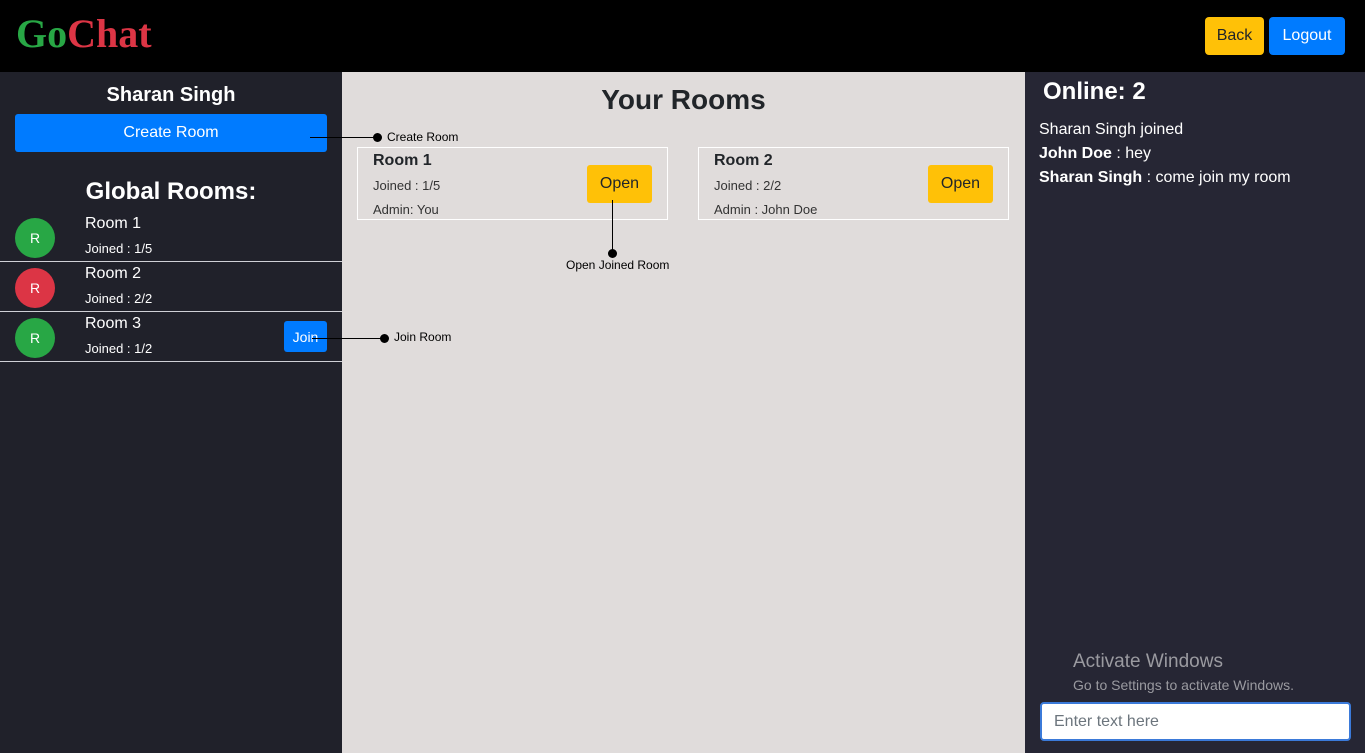 This screenshot has height=753, width=1365. I want to click on room-card-admin: Admin: You, so click(406, 209).